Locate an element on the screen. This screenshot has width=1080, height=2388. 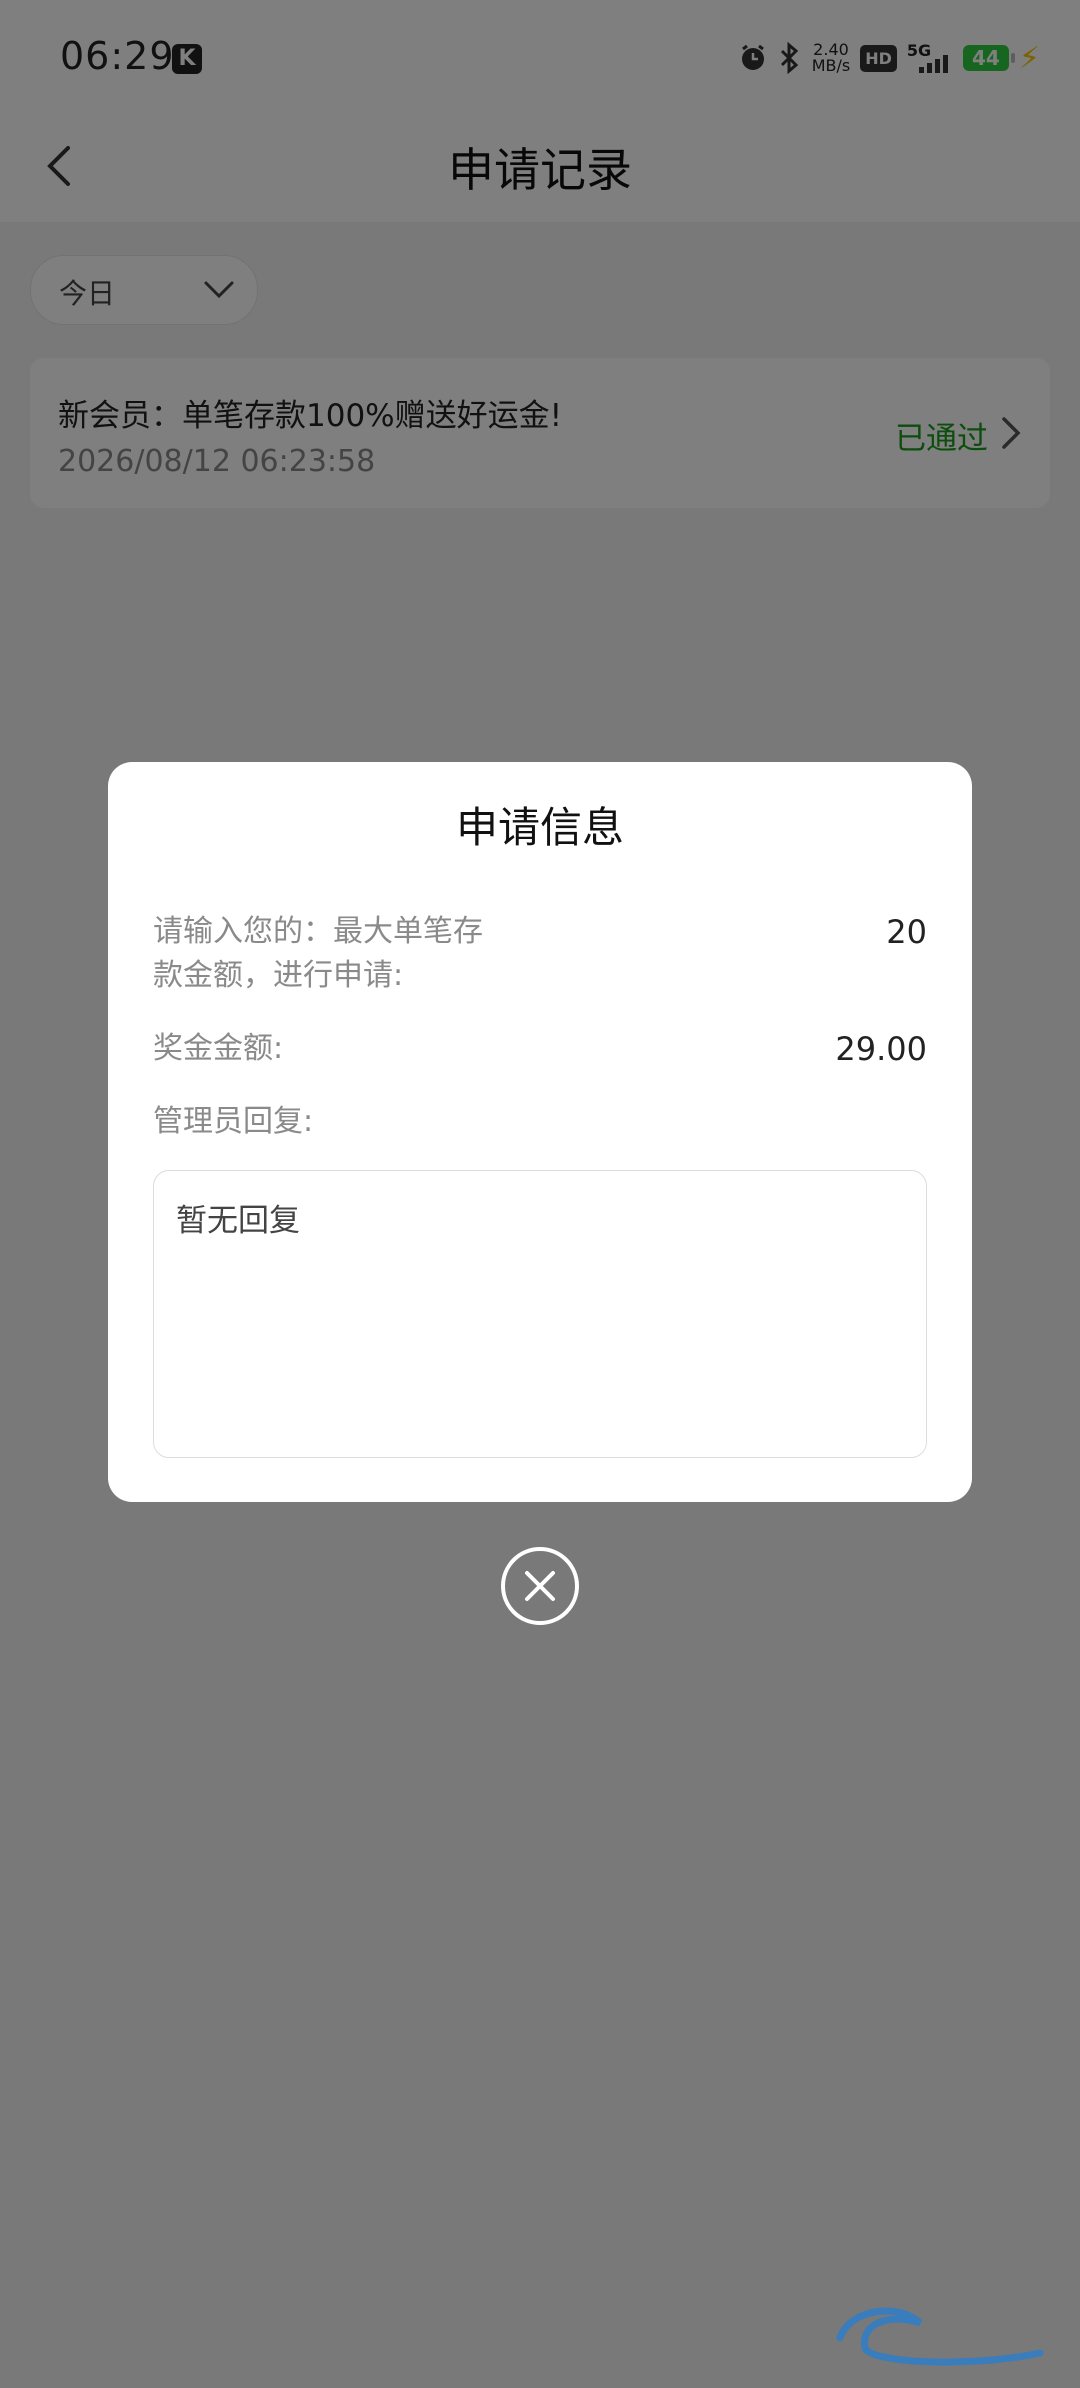
deposit-amount-value: 20 is located at coordinates (906, 932).